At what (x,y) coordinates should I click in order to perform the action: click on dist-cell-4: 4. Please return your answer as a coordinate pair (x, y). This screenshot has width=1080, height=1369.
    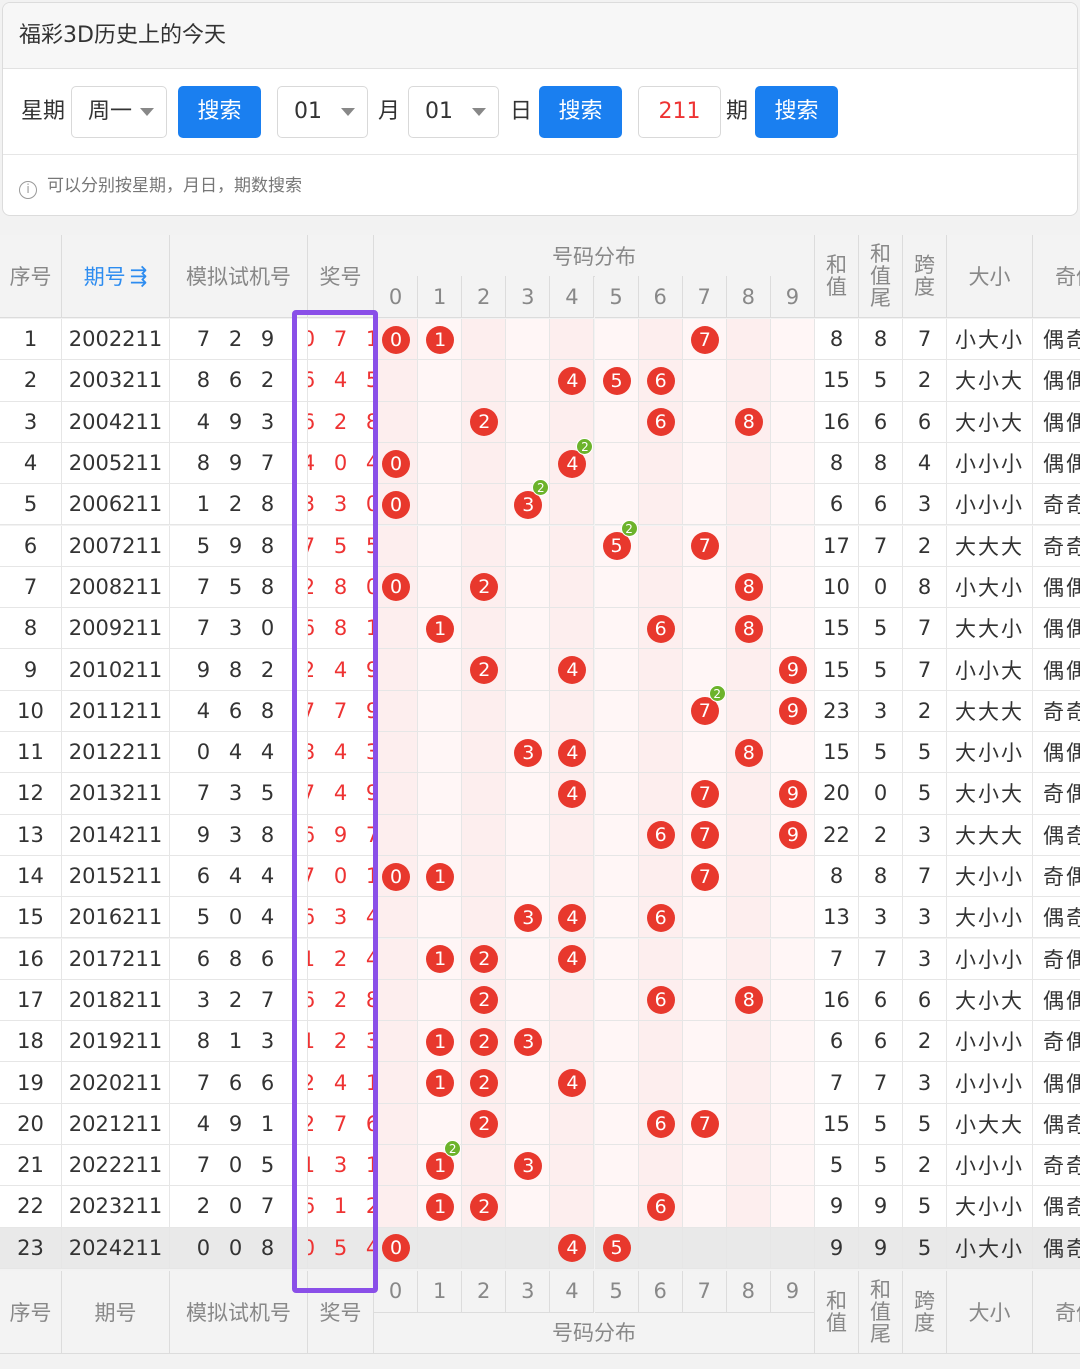
    Looking at the image, I should click on (572, 918).